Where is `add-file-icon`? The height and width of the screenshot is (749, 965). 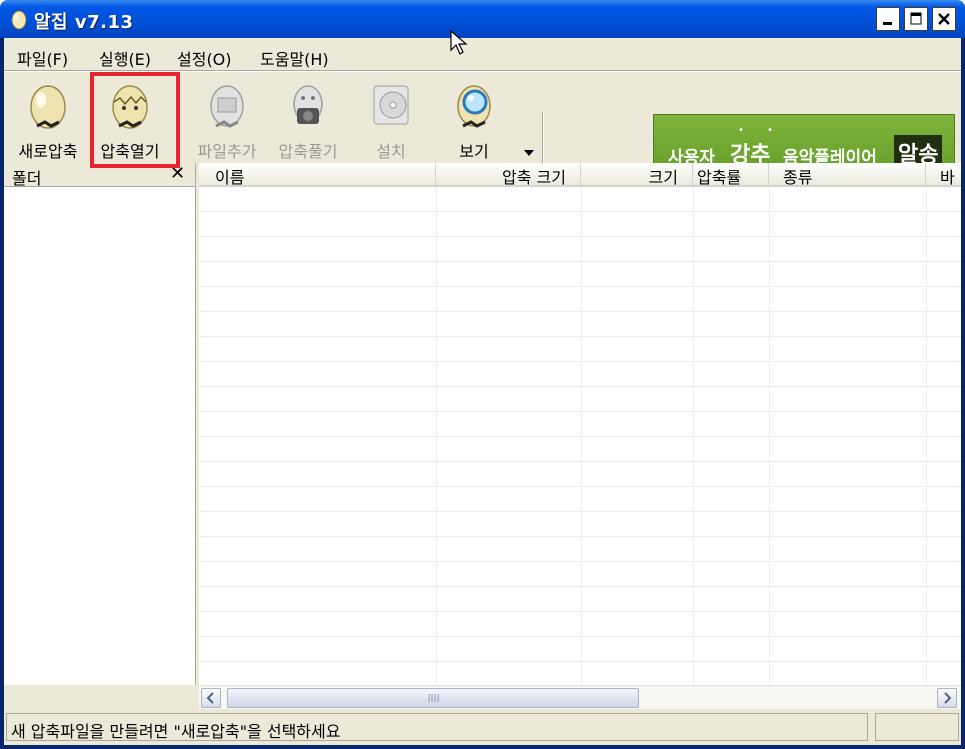
add-file-icon is located at coordinates (227, 106).